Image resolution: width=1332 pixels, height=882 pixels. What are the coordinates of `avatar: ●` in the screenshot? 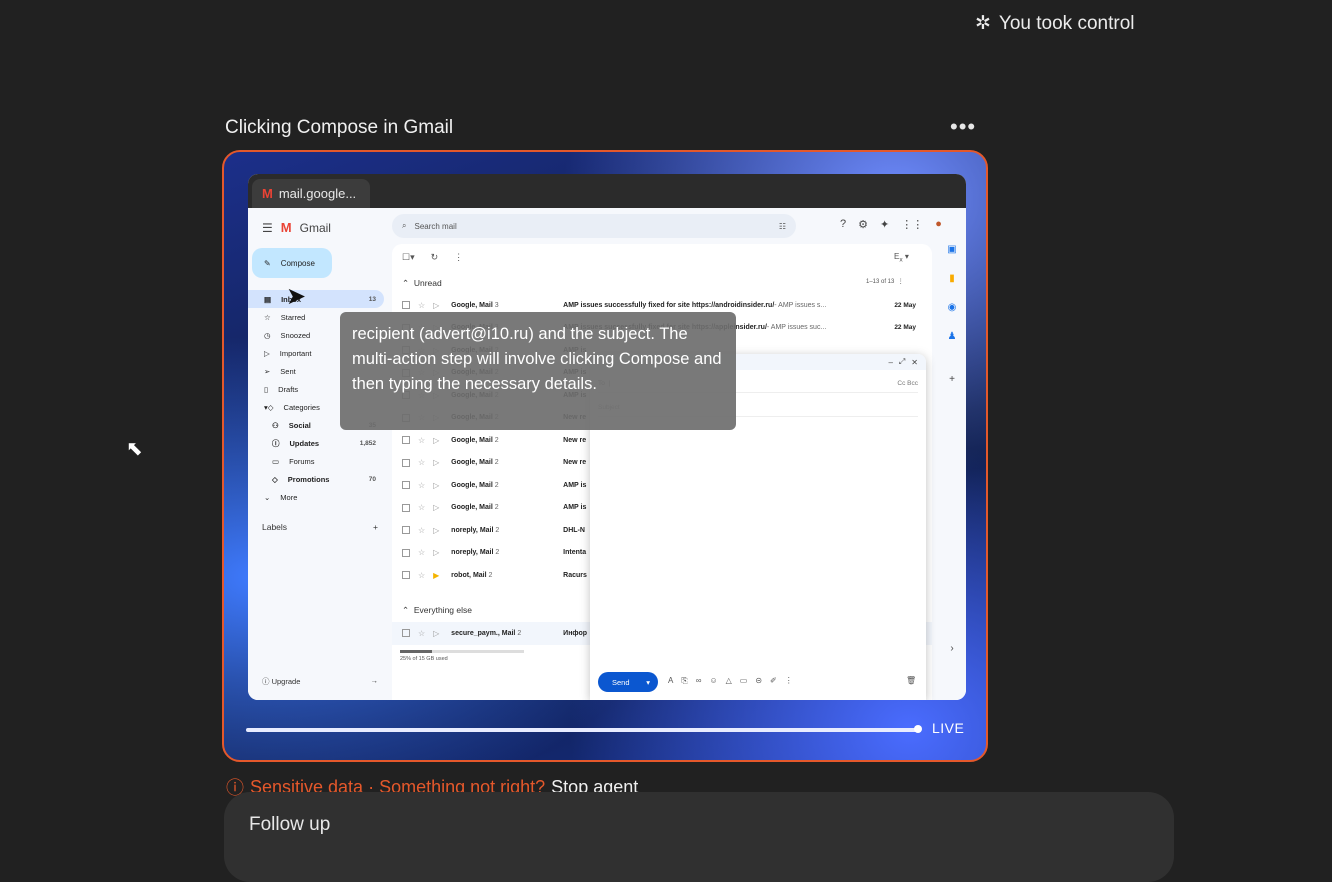 It's located at (938, 224).